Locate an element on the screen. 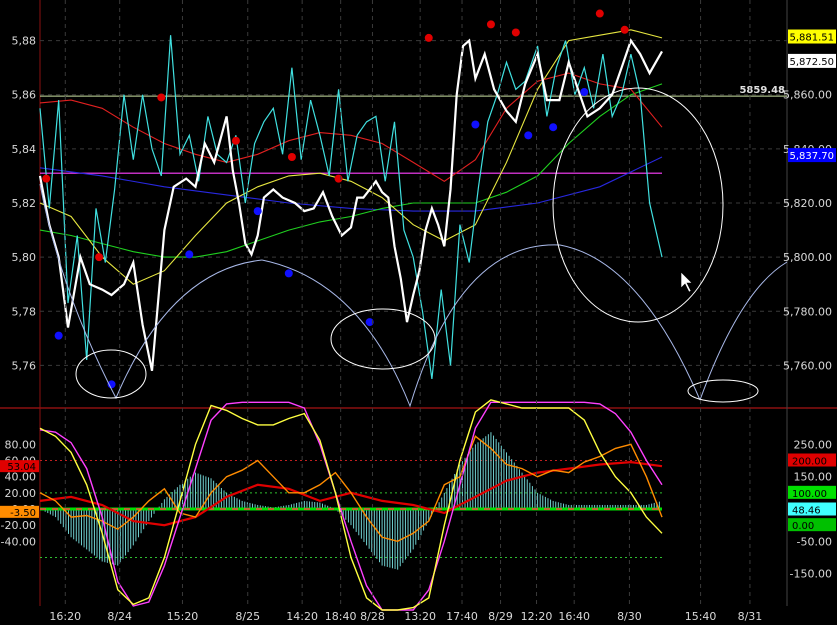 Image resolution: width=837 pixels, height=625 pixels. price-tag-label: 5,872.50 is located at coordinates (811, 62).